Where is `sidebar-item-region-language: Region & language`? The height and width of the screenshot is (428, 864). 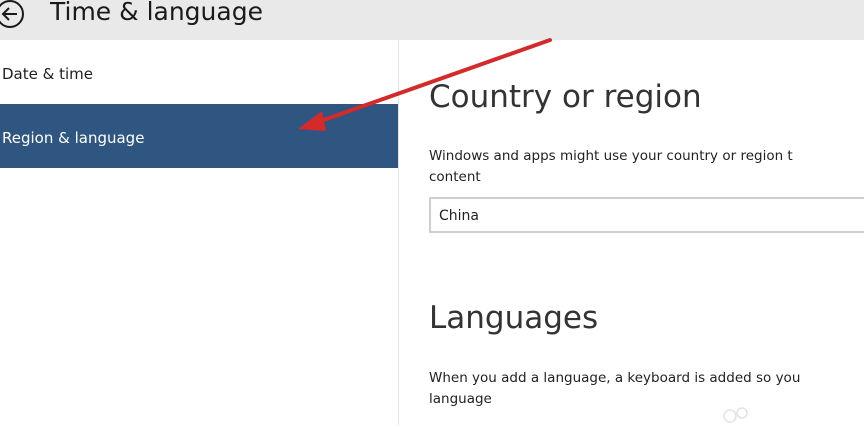
sidebar-item-region-language: Region & language is located at coordinates (199, 136).